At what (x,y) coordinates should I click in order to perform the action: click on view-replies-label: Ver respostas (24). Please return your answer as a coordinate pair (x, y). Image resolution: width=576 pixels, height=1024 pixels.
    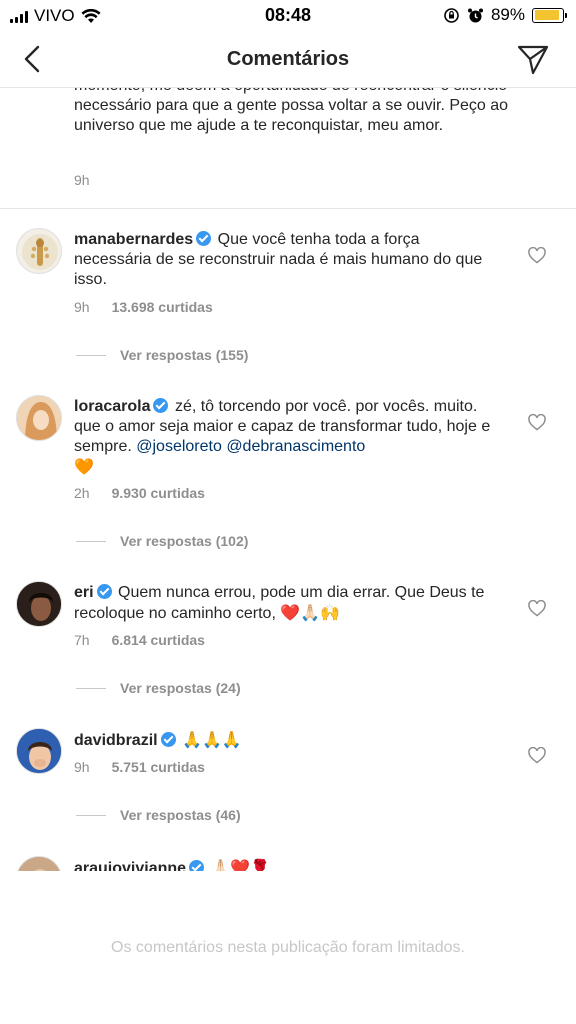
    Looking at the image, I should click on (180, 688).